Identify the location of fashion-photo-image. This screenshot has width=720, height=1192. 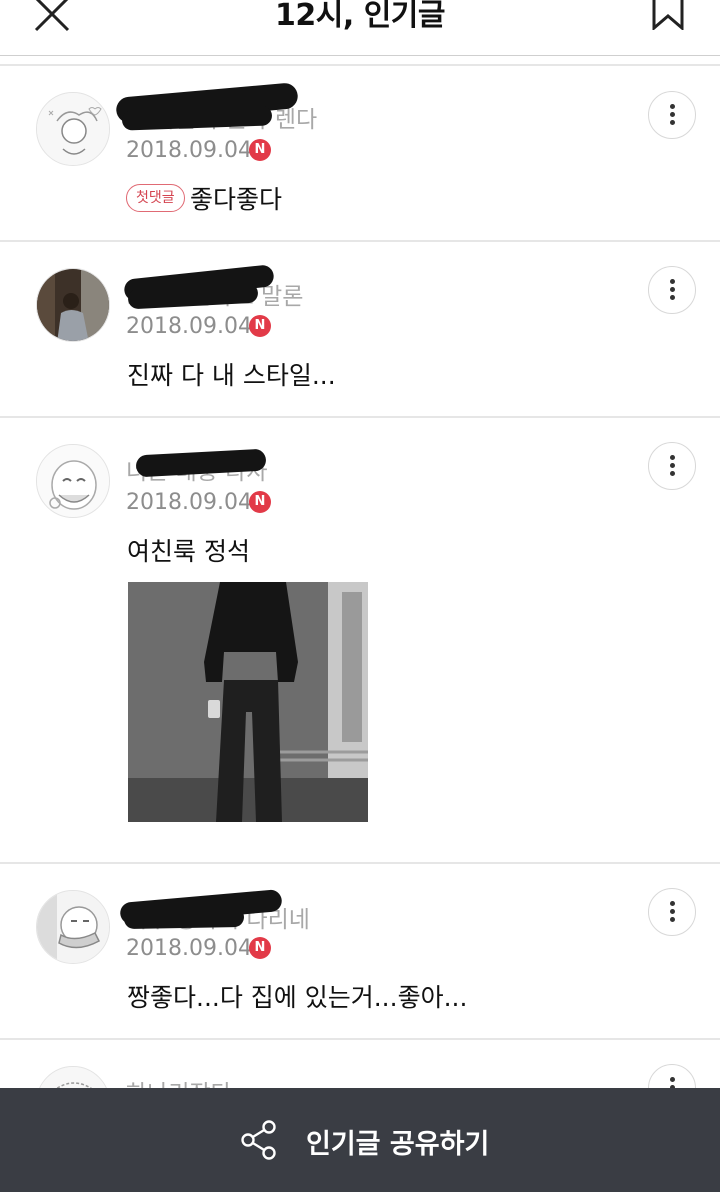
(248, 702).